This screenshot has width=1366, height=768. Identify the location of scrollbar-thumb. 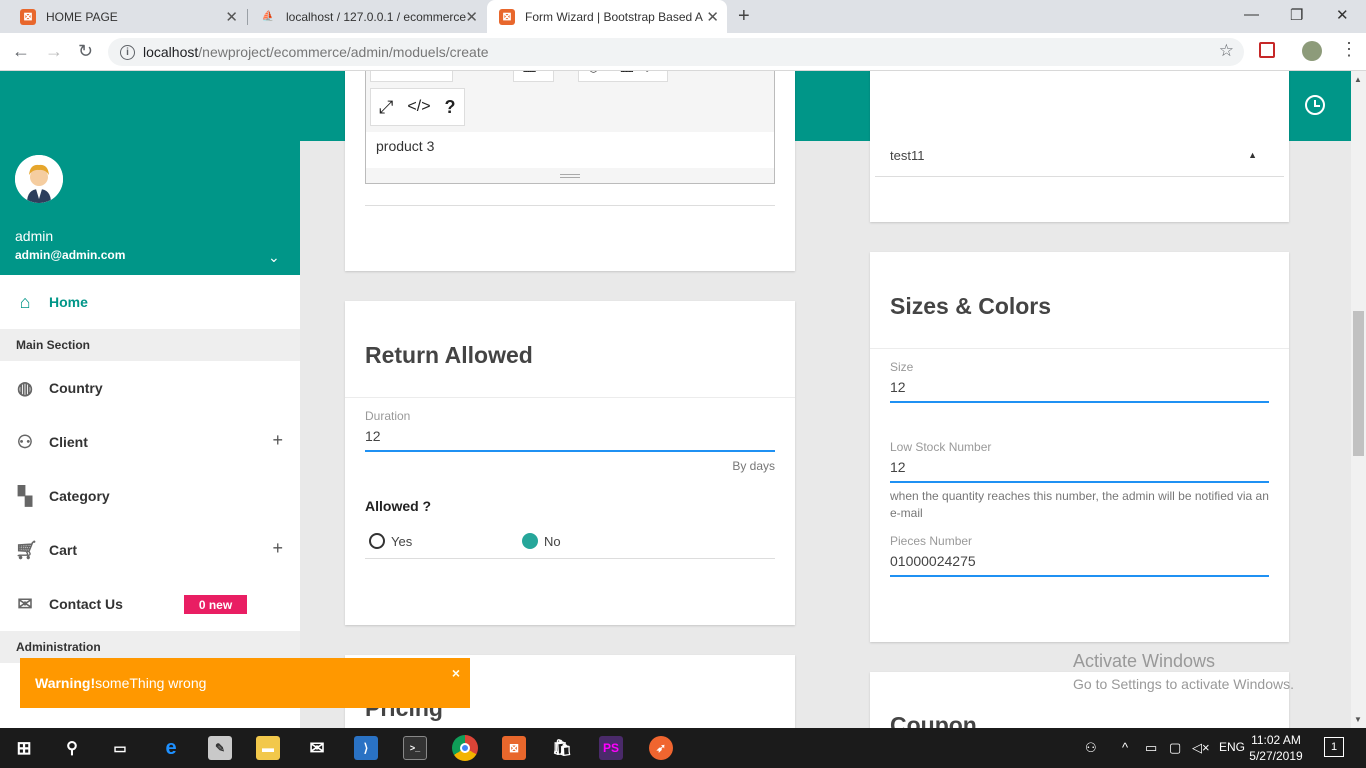
(1358, 383).